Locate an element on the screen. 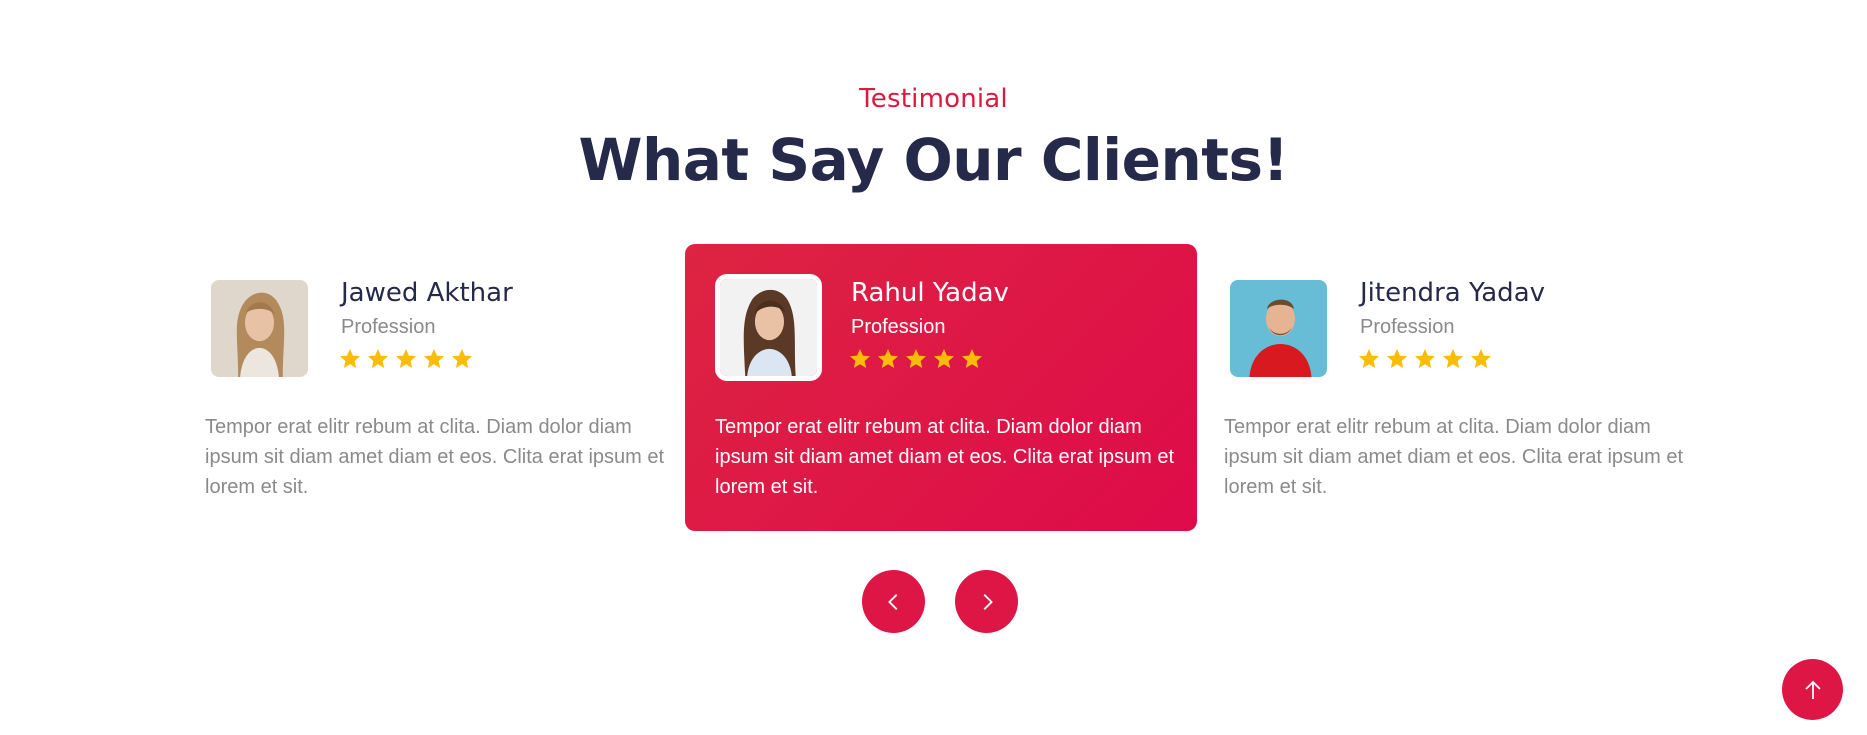  section-heading: What Say Our Clients! is located at coordinates (934, 160).